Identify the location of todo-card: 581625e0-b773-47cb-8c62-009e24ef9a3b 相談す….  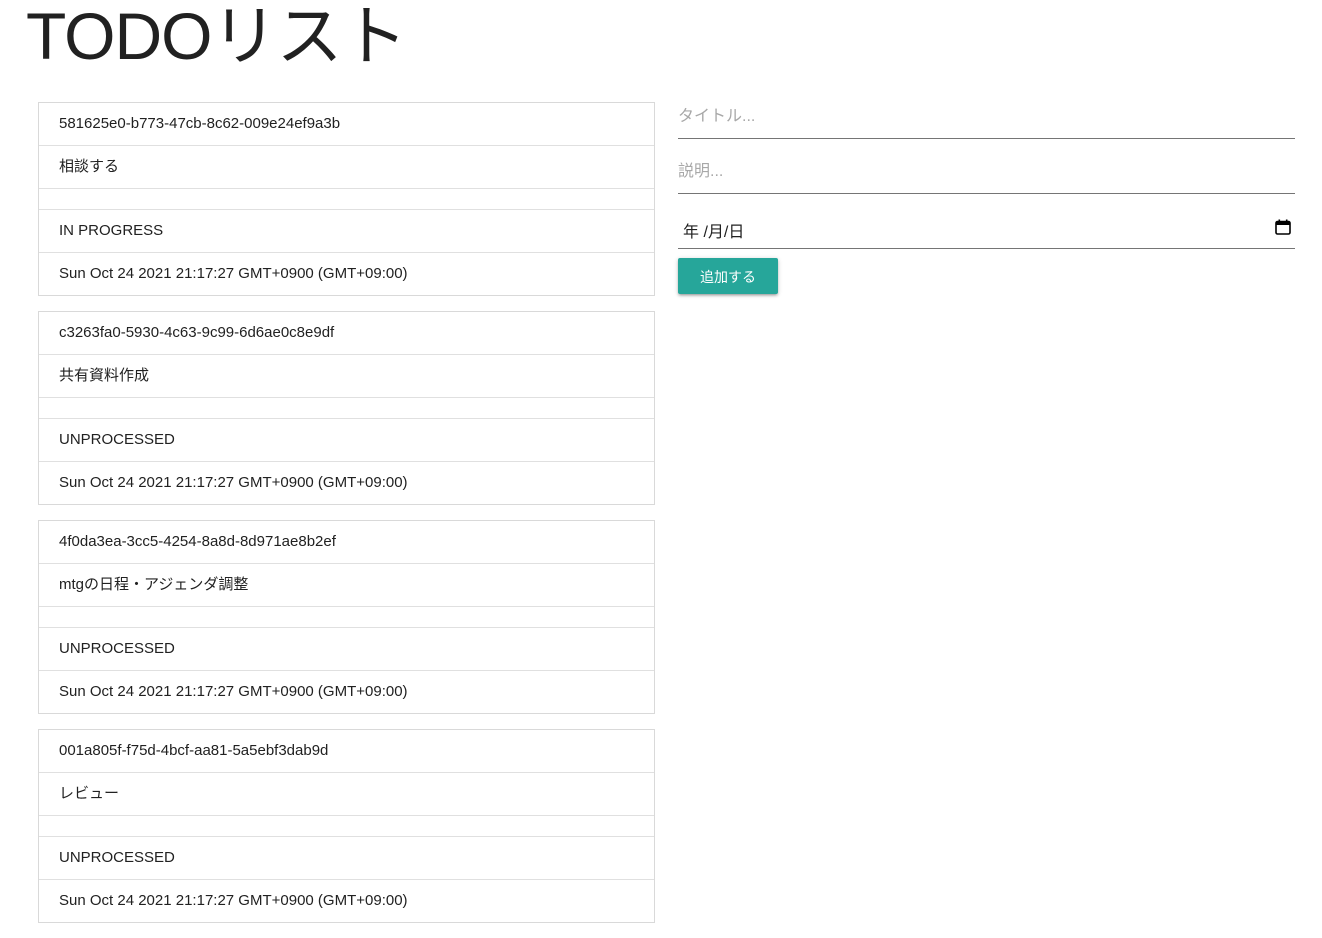
(346, 199).